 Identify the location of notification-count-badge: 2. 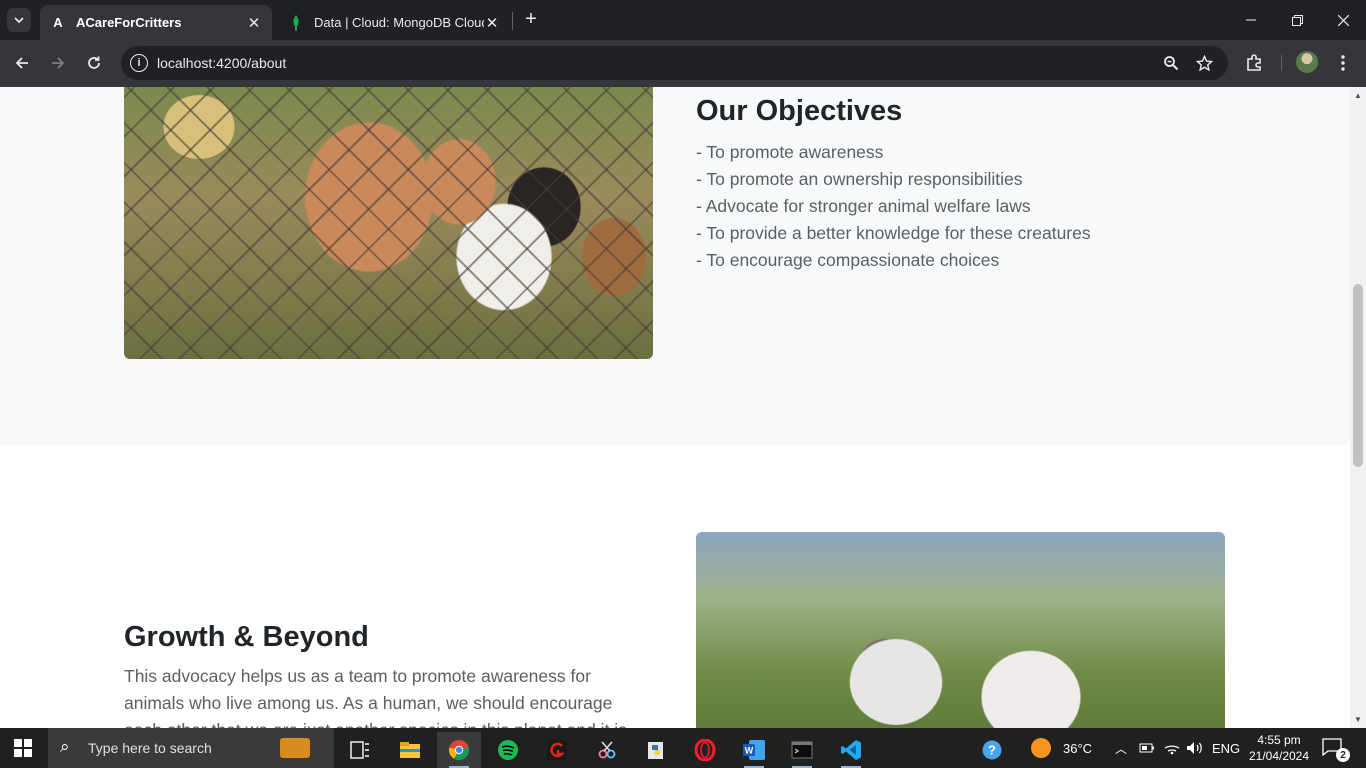
(1343, 755).